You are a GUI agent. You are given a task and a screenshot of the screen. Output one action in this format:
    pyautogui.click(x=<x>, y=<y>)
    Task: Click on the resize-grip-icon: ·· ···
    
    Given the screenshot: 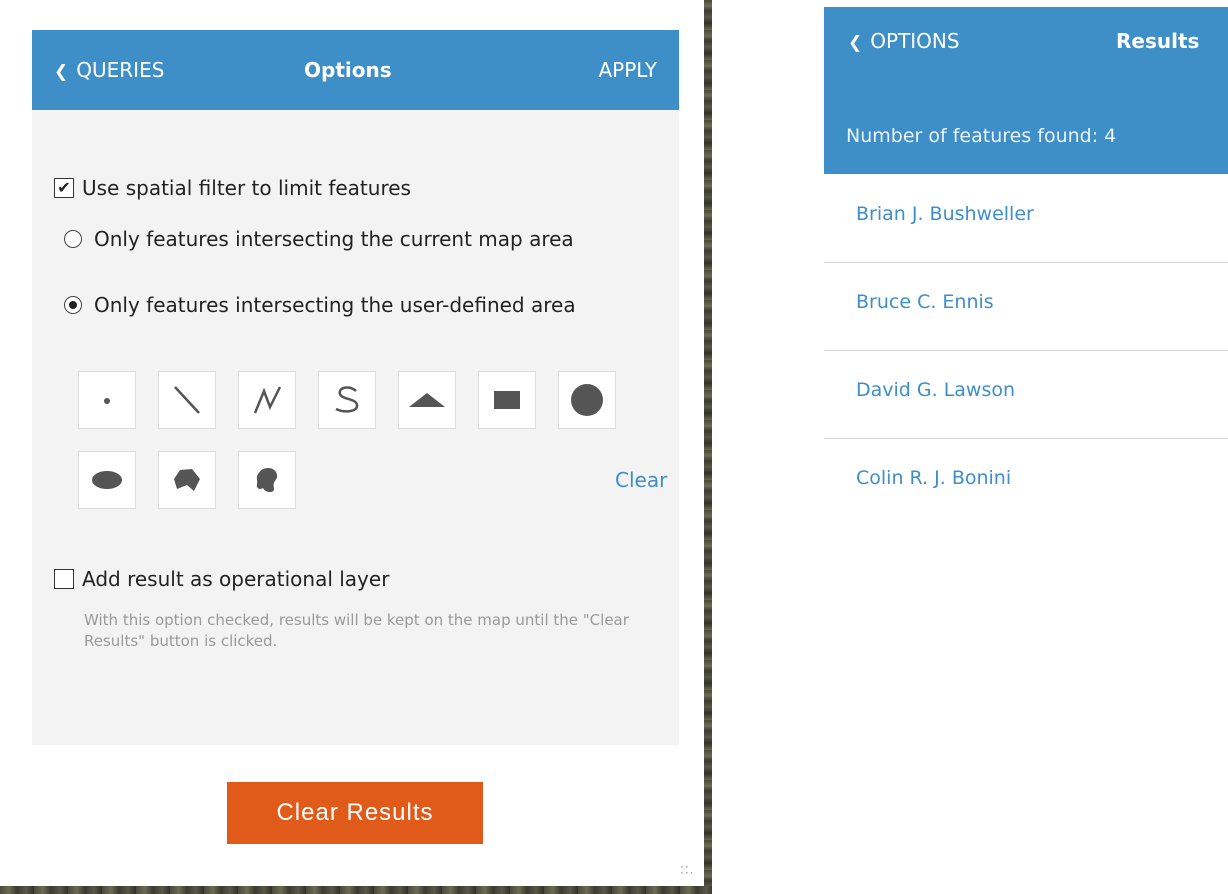 What is the action you would take?
    pyautogui.click(x=690, y=872)
    